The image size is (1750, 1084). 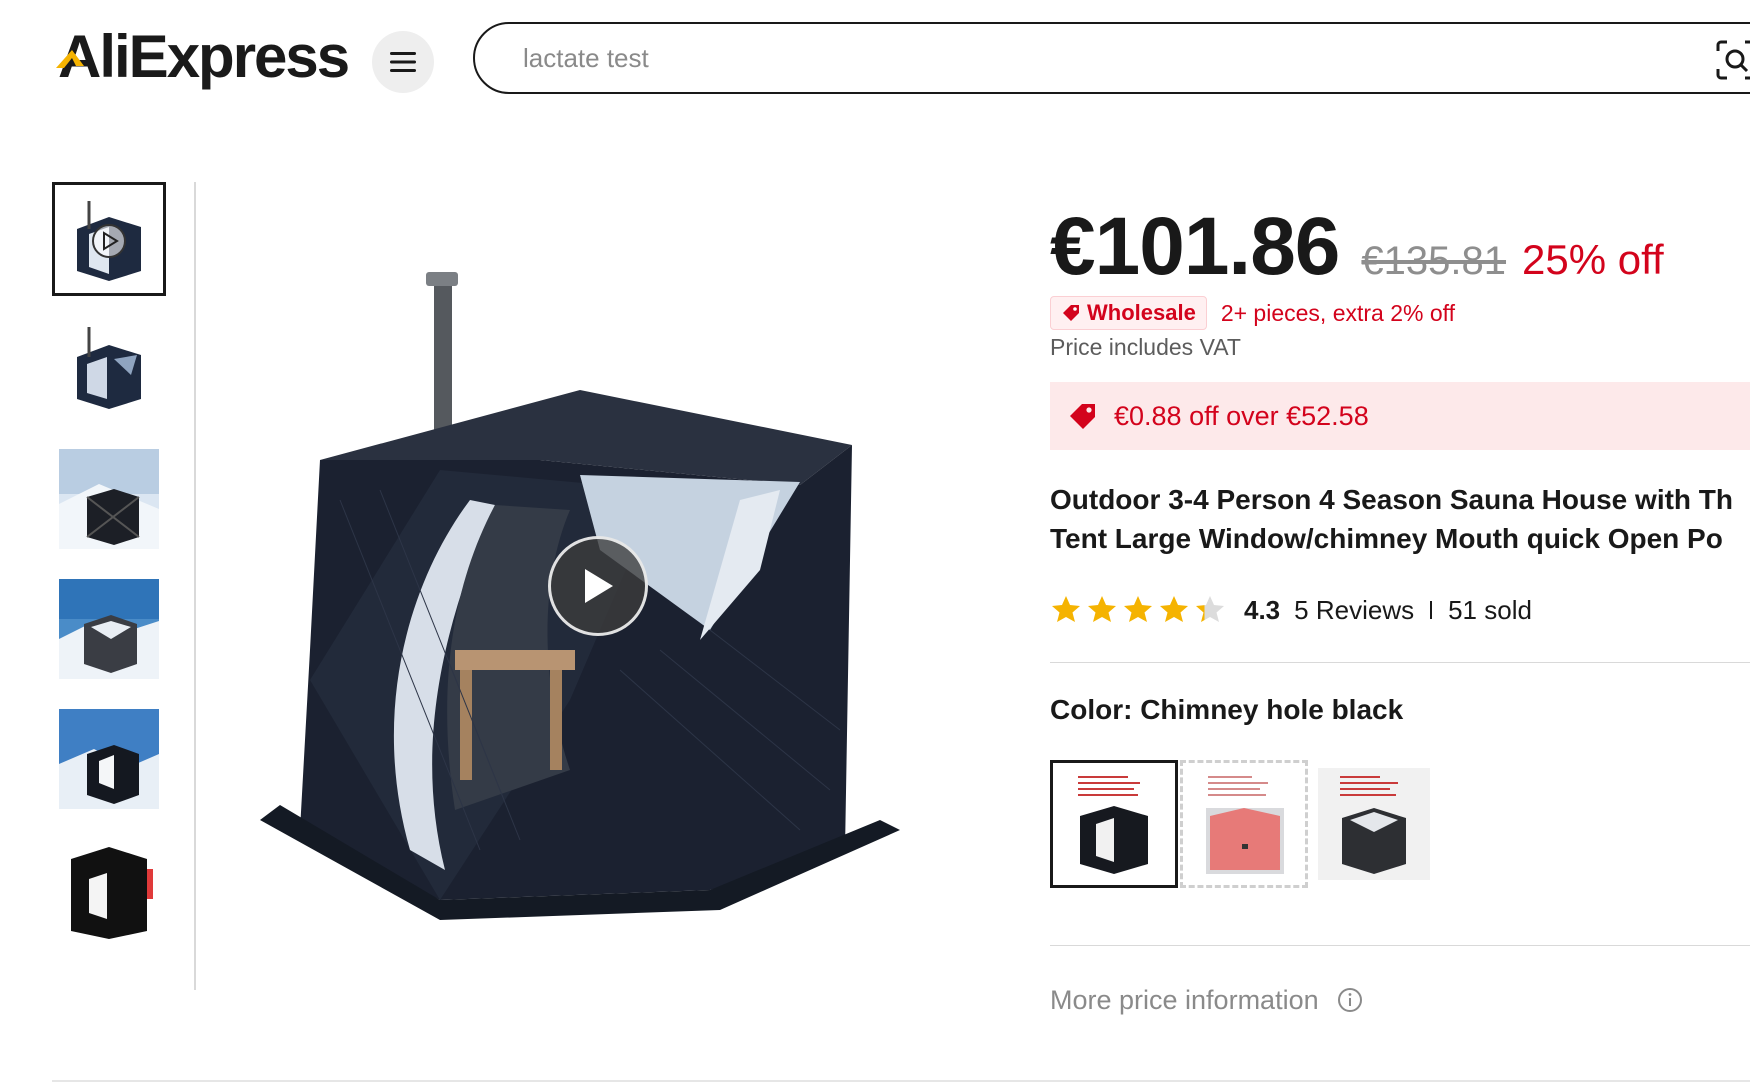 I want to click on search-bar, so click(x=1111, y=58).